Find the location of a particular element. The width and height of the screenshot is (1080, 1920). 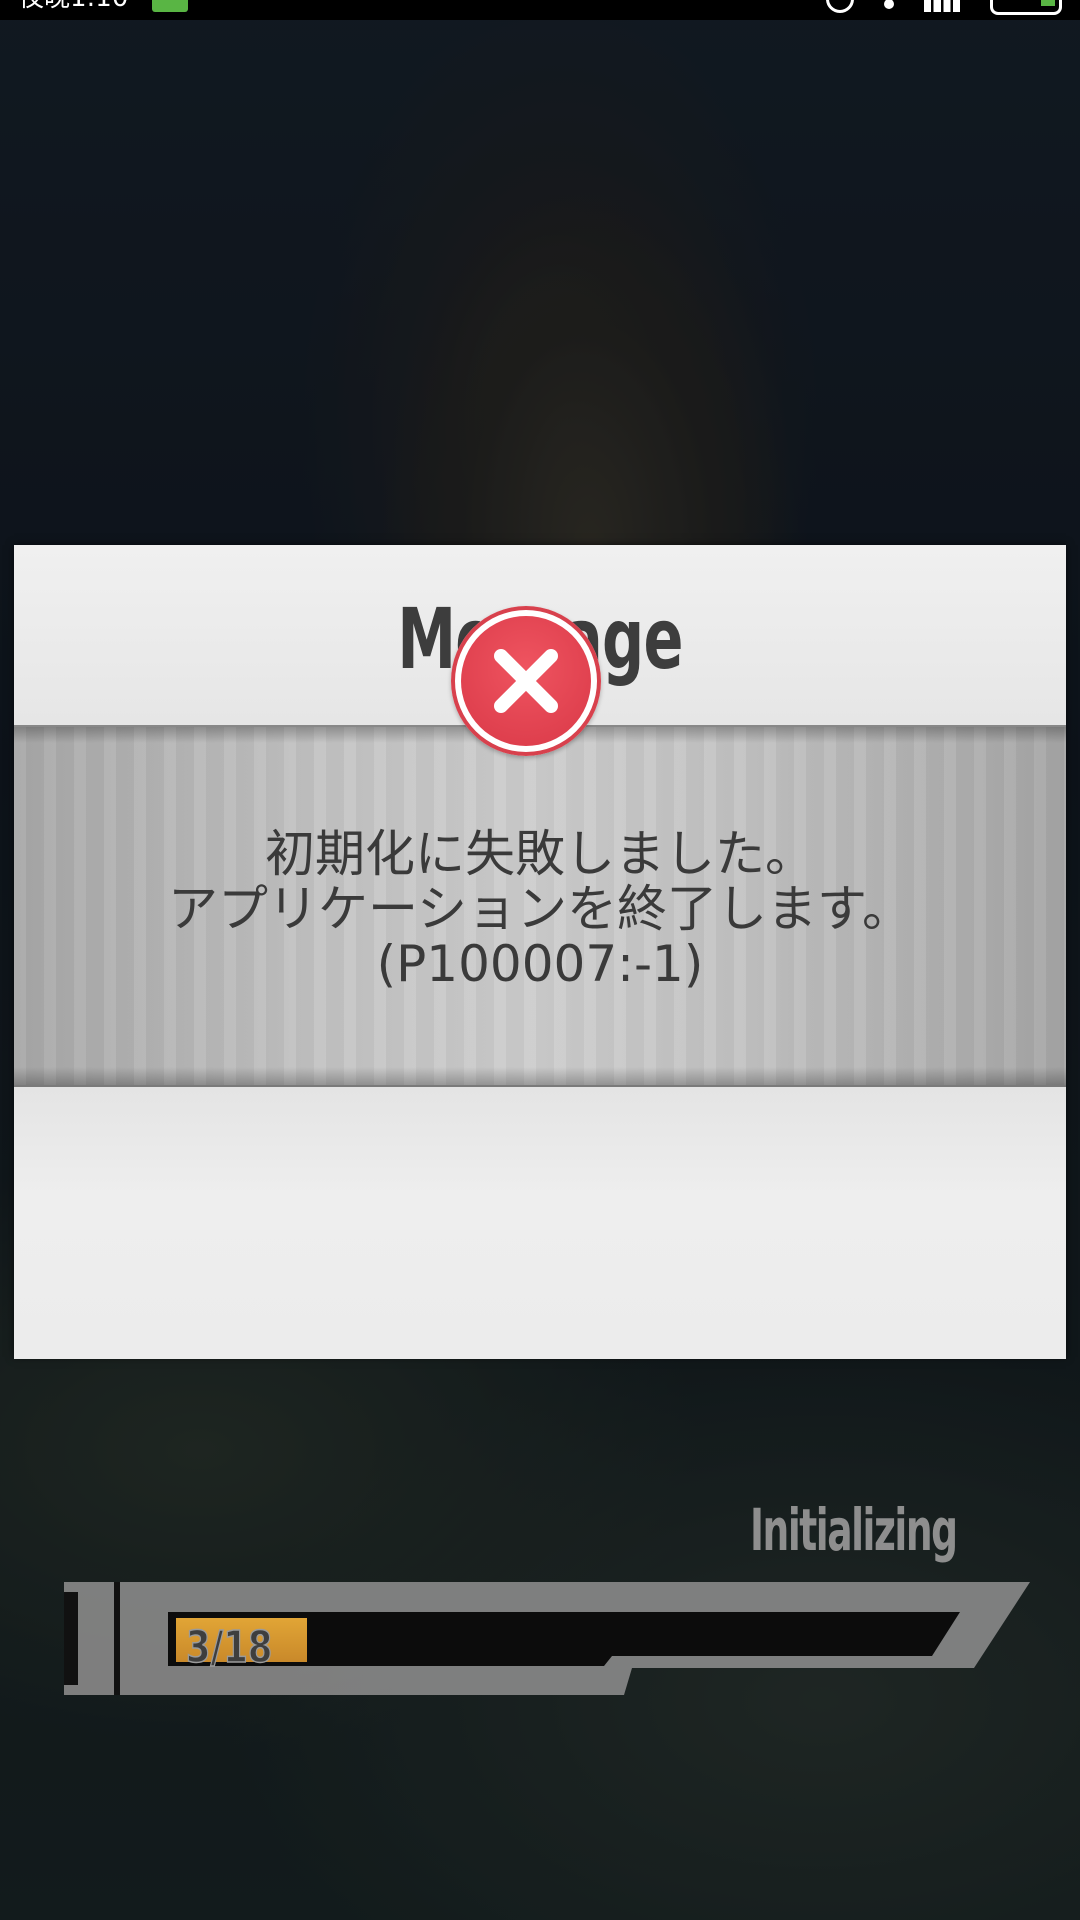

message-line: 初期化に失敗しました。 is located at coordinates (540, 854).